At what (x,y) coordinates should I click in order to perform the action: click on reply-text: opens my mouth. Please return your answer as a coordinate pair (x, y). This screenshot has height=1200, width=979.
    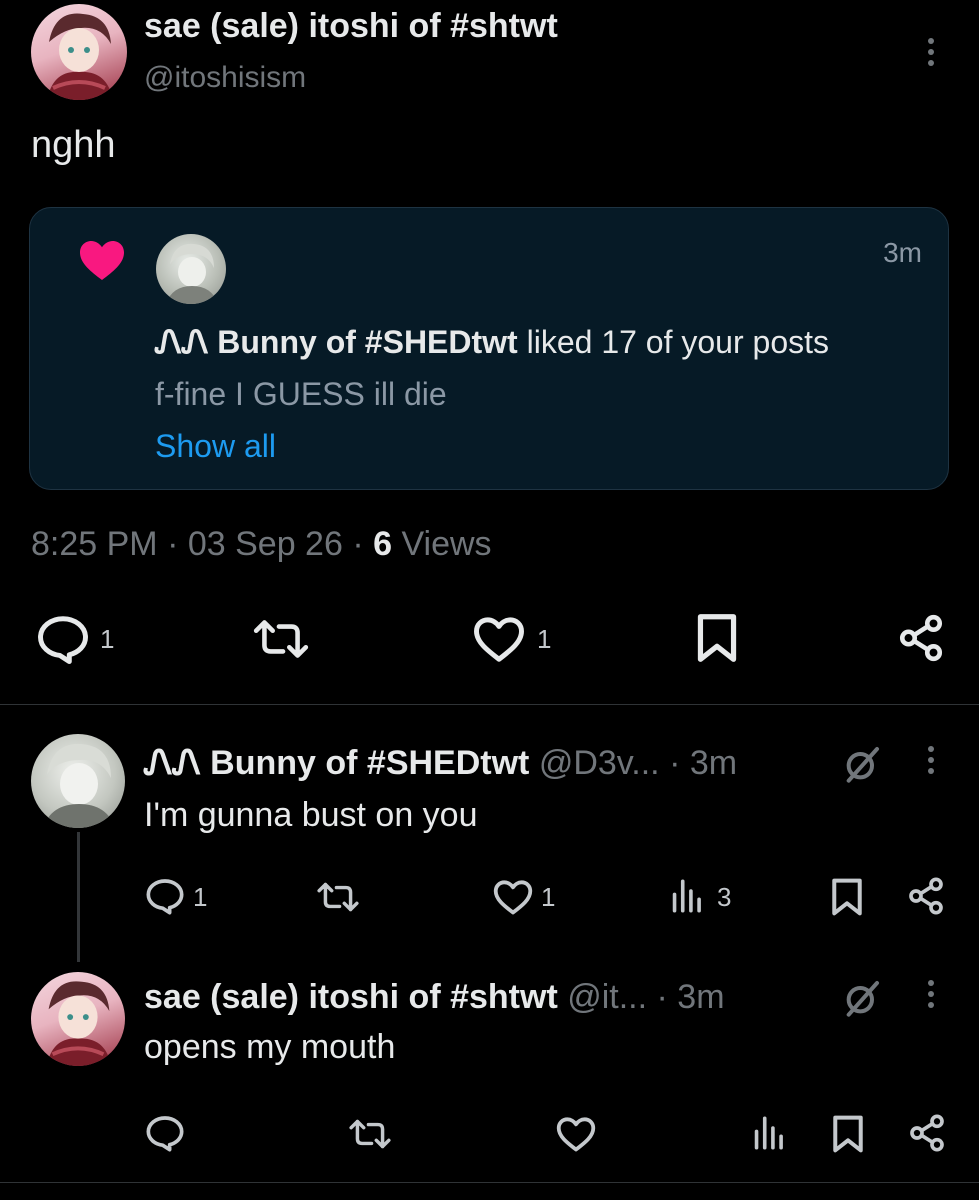
    Looking at the image, I should click on (270, 1047).